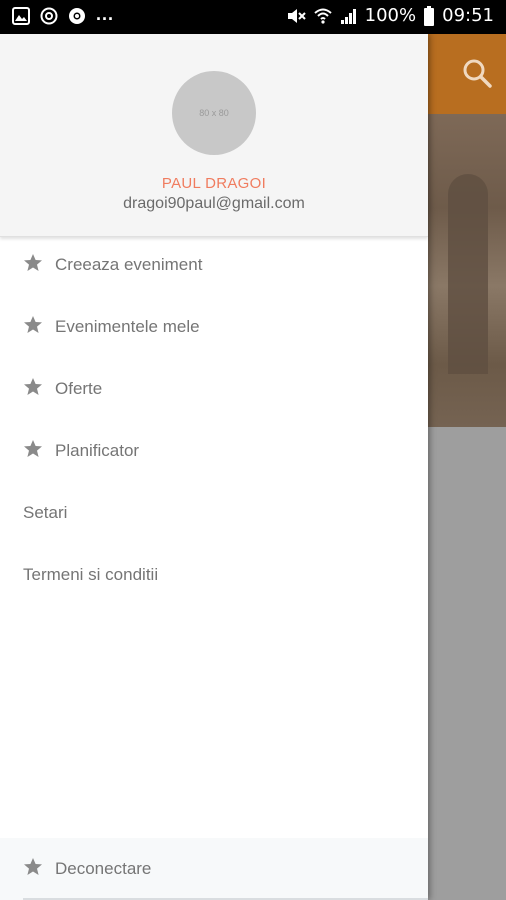  I want to click on menu-item-label: Planificator, so click(97, 450).